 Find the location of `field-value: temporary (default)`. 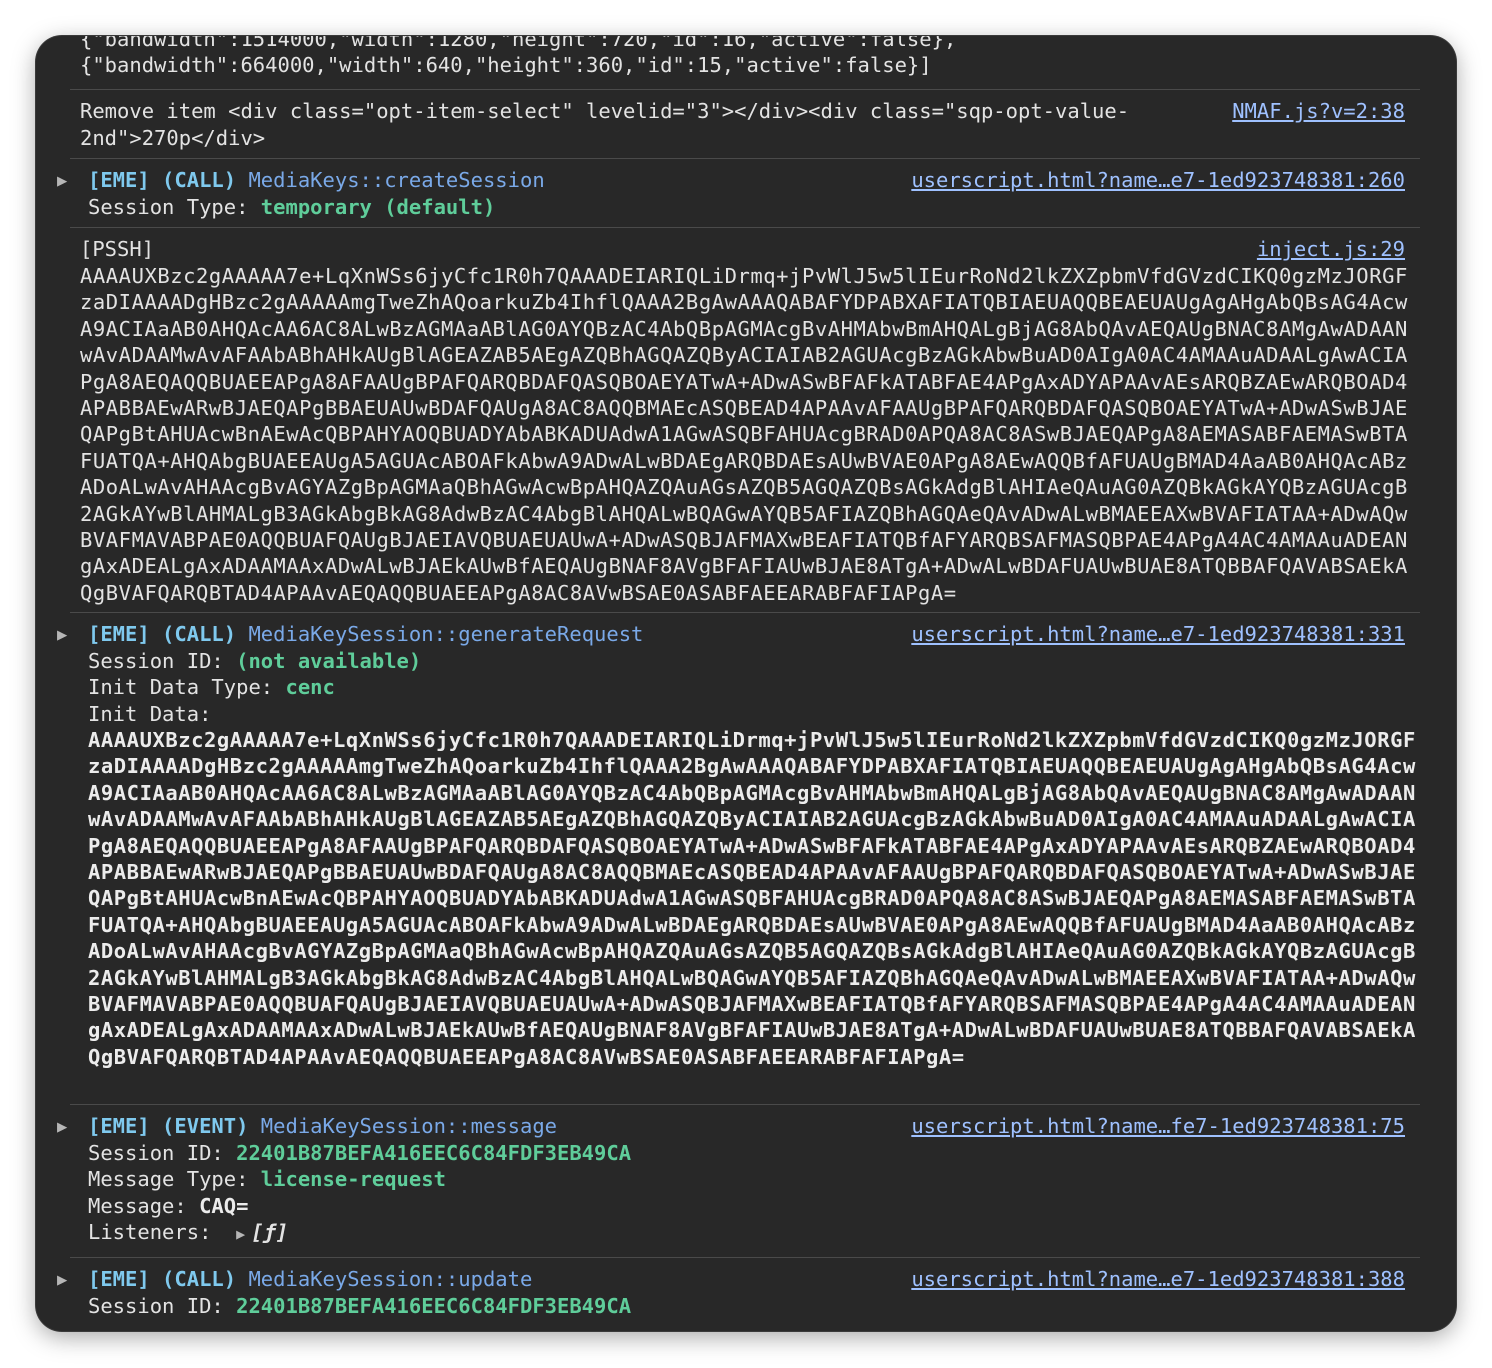

field-value: temporary (default) is located at coordinates (378, 207).